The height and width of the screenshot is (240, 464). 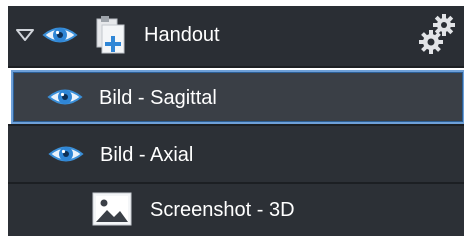 I want to click on document-add-icon, so click(x=110, y=35).